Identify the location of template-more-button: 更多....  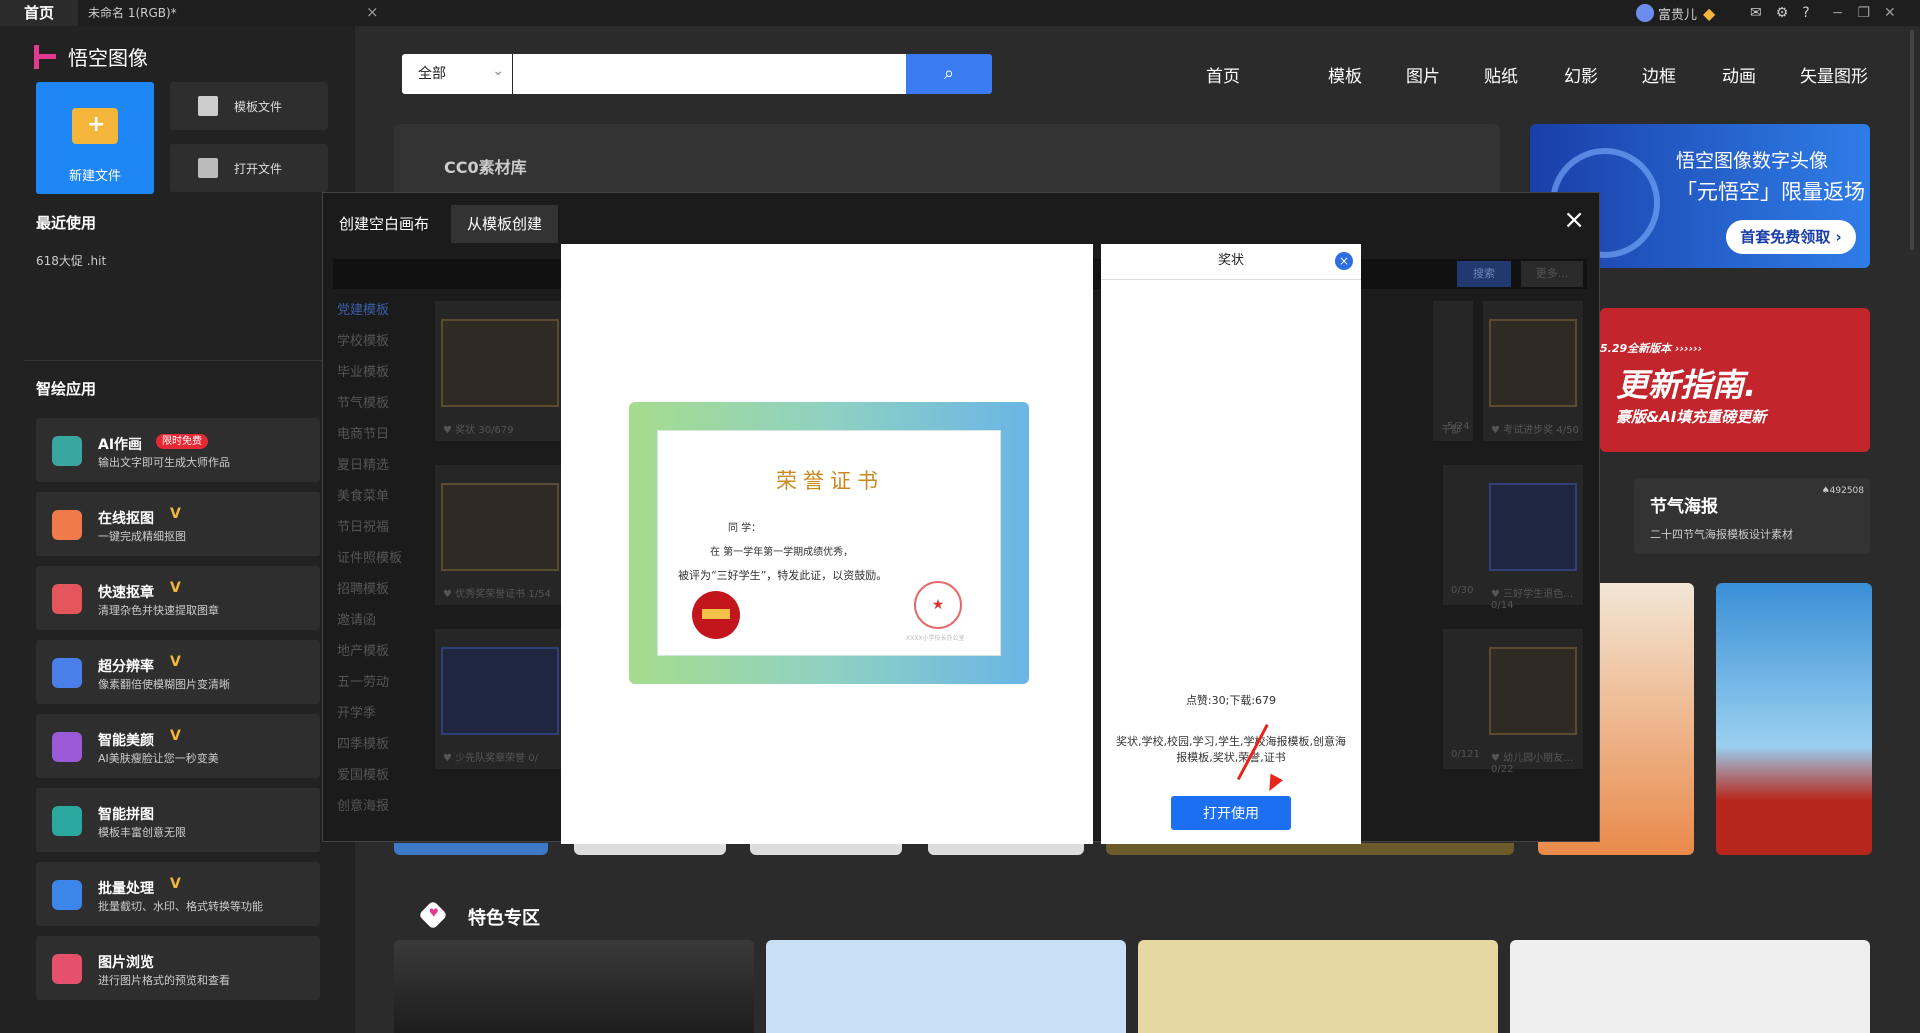
(1552, 274).